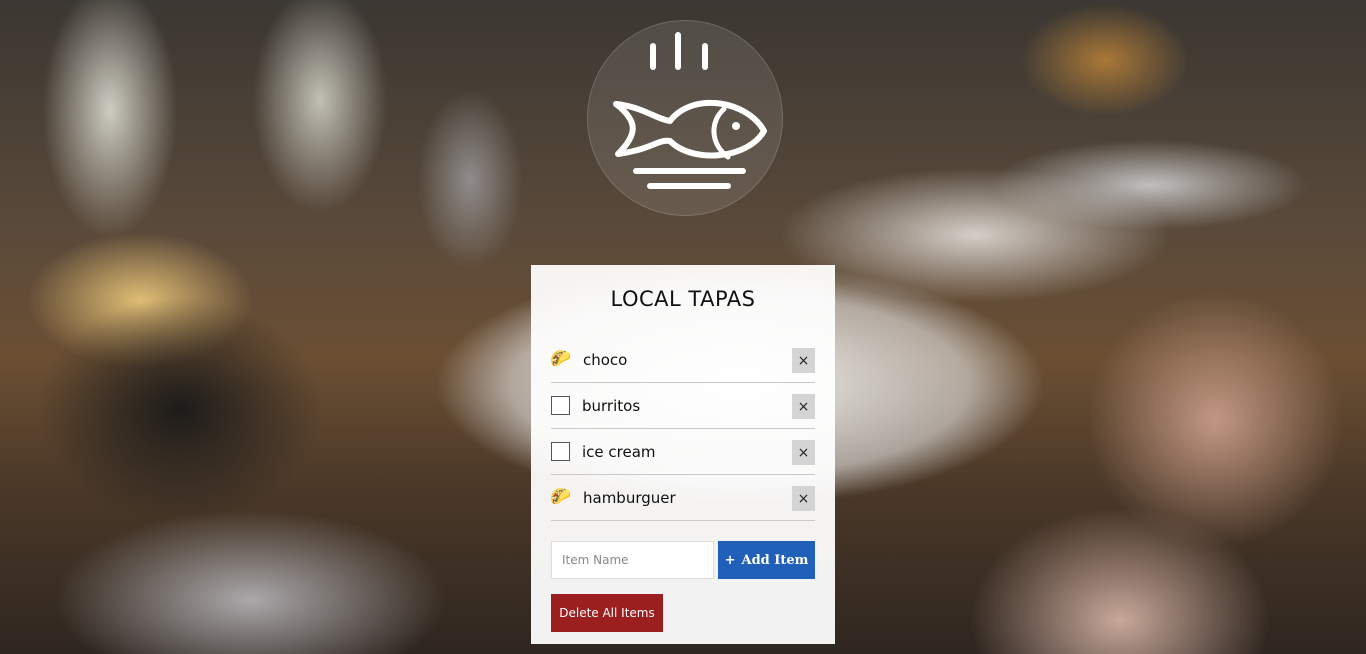 This screenshot has height=654, width=1366. What do you see at coordinates (682, 498) in the screenshot?
I see `list-item: 🌮 hamburguer ×` at bounding box center [682, 498].